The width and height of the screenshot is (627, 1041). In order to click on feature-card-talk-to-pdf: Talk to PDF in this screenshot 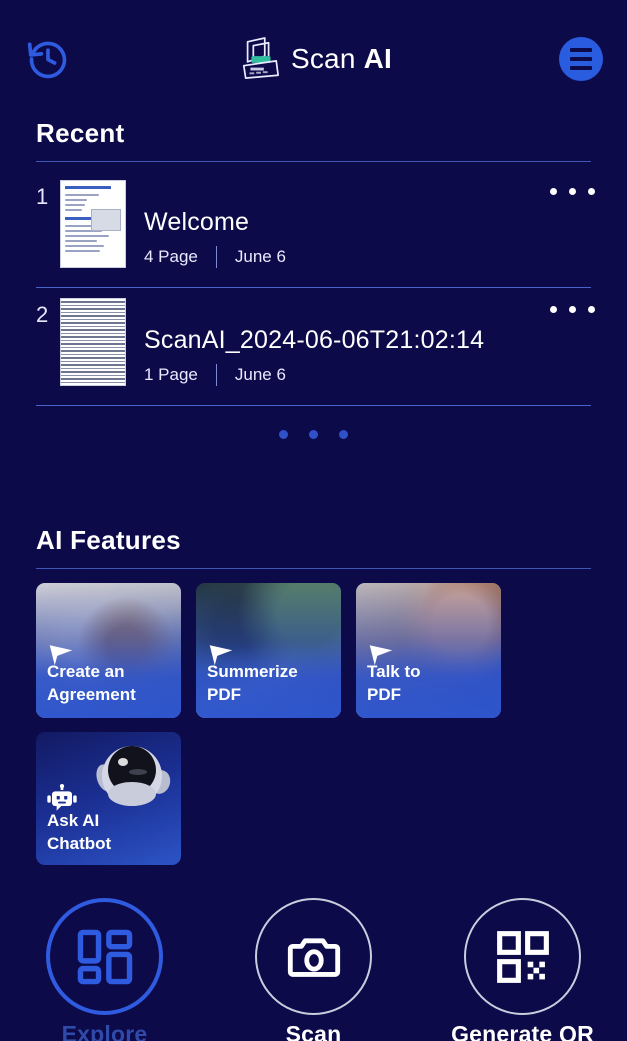, I will do `click(428, 650)`.